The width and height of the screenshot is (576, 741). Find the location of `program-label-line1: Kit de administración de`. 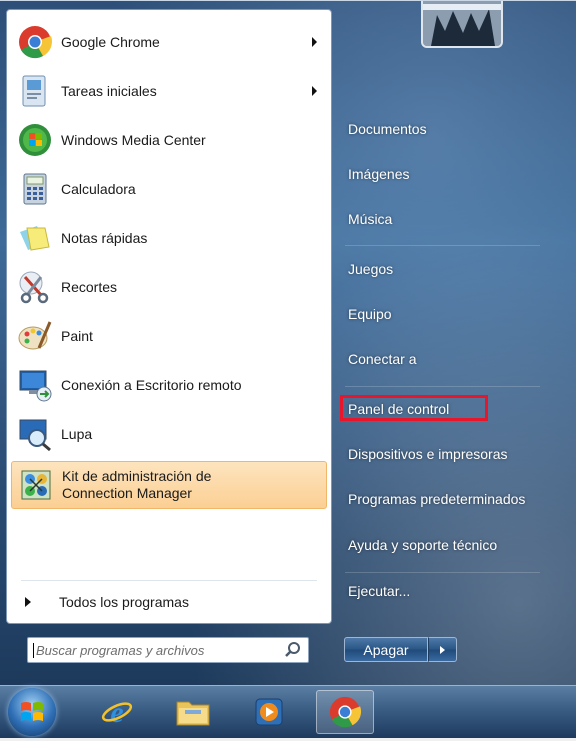

program-label-line1: Kit de administración de is located at coordinates (137, 476).